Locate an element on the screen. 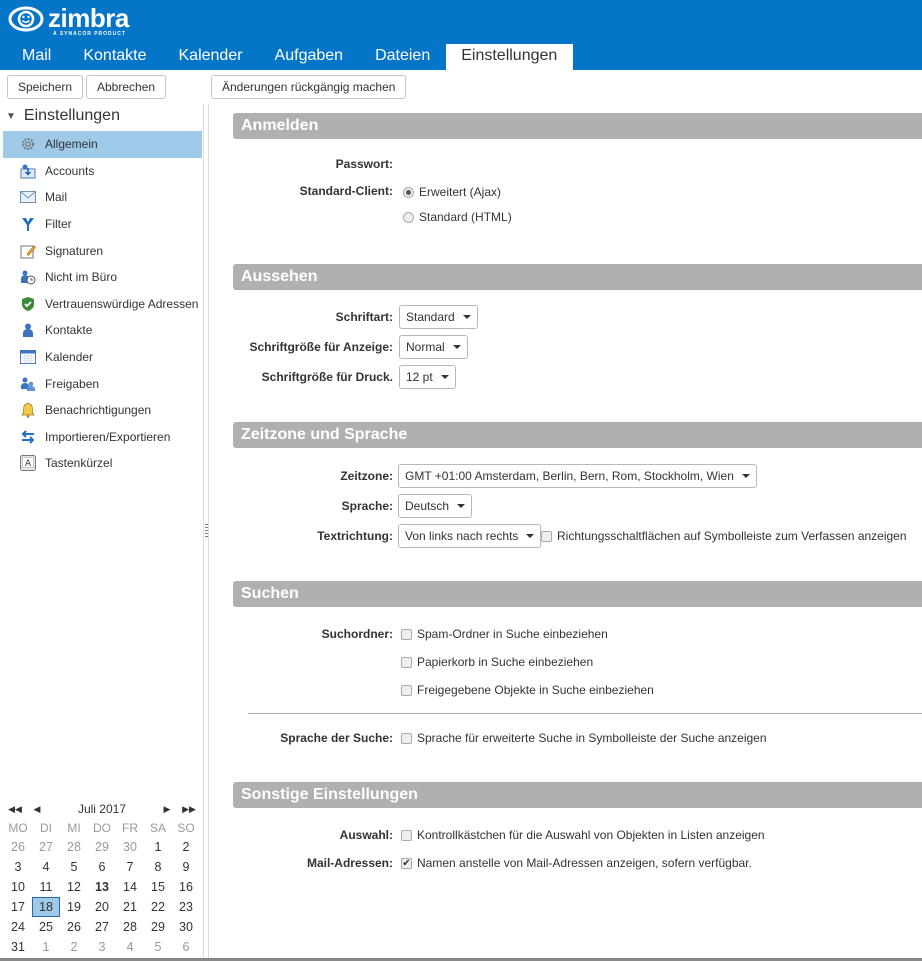 This screenshot has width=922, height=961. display-font-size-select: Normal is located at coordinates (433, 347).